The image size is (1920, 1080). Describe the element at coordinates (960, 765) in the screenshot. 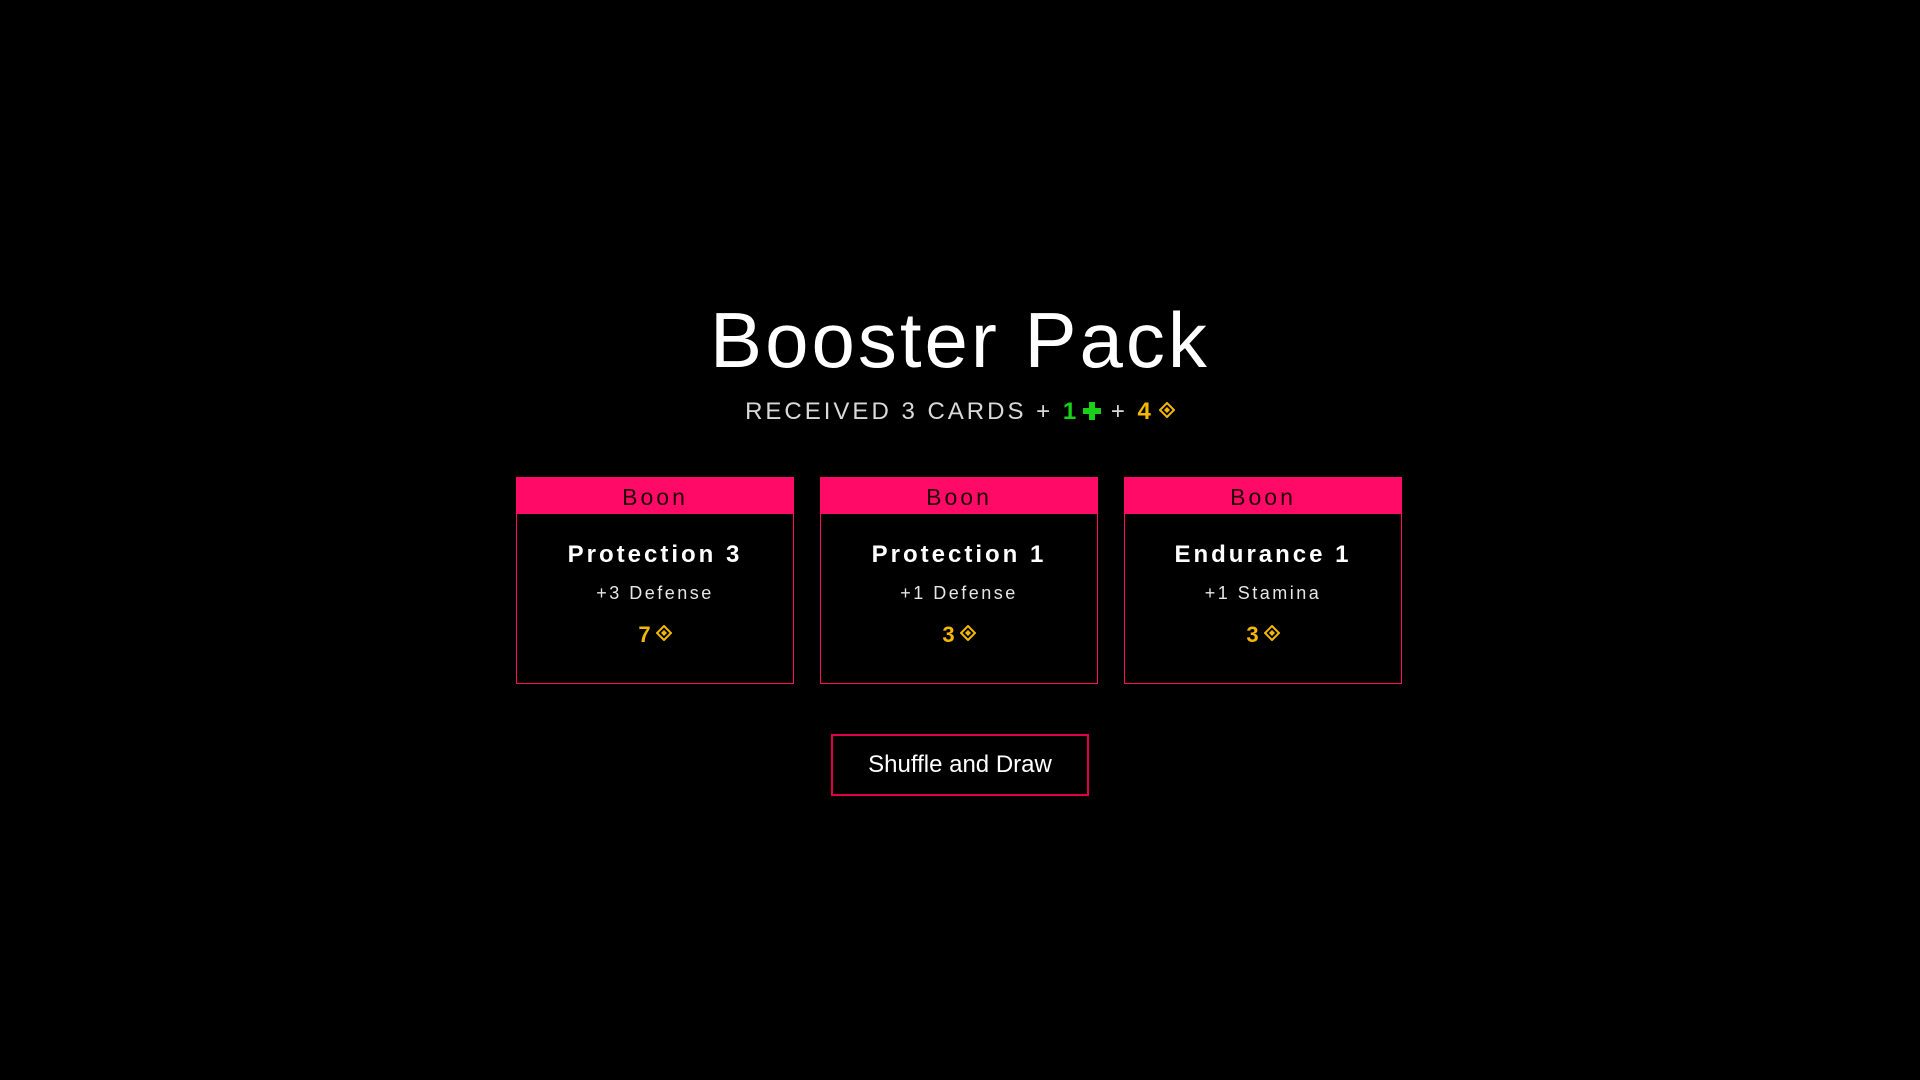

I see `shuffle-and-draw-button: Shuffle and Draw` at that location.